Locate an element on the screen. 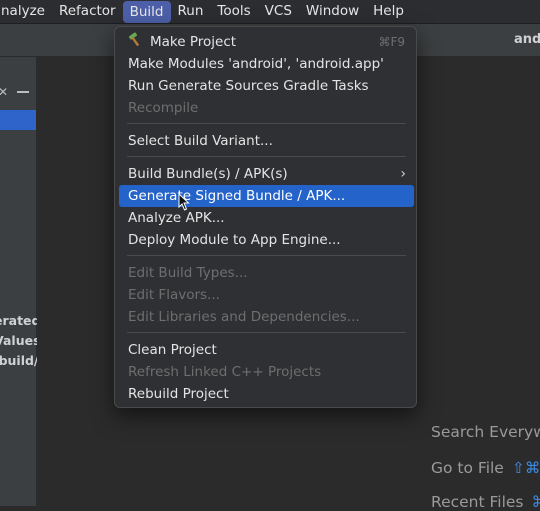  minimize-icon is located at coordinates (23, 92).